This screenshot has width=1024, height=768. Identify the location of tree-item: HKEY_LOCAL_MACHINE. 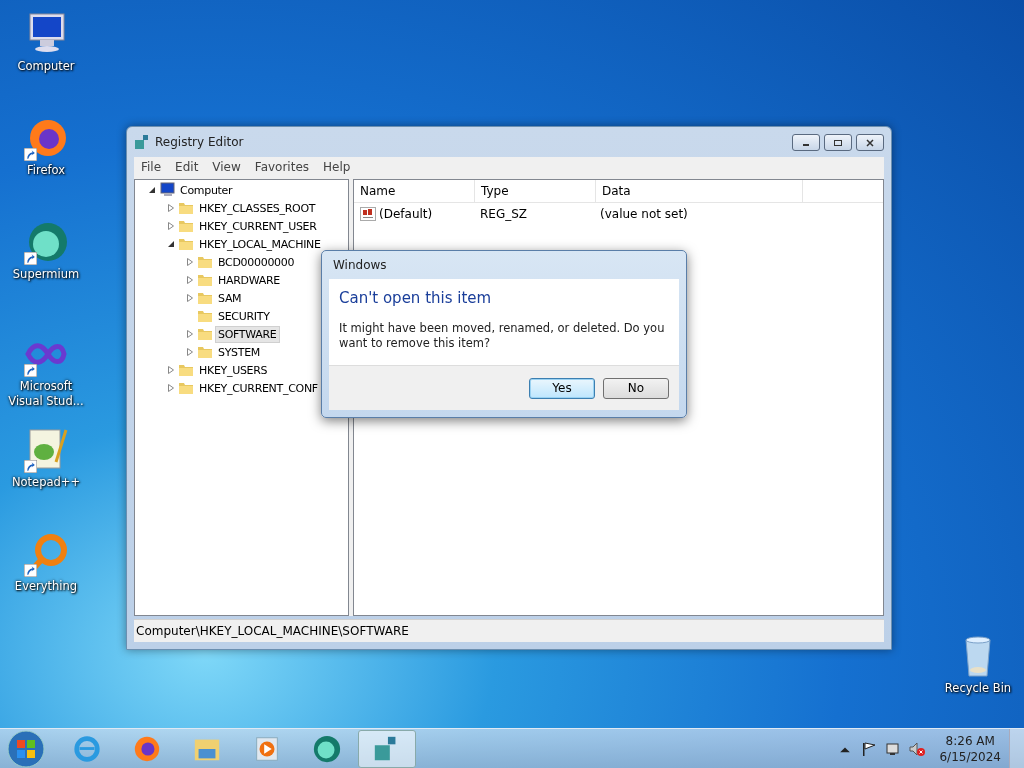
(260, 244).